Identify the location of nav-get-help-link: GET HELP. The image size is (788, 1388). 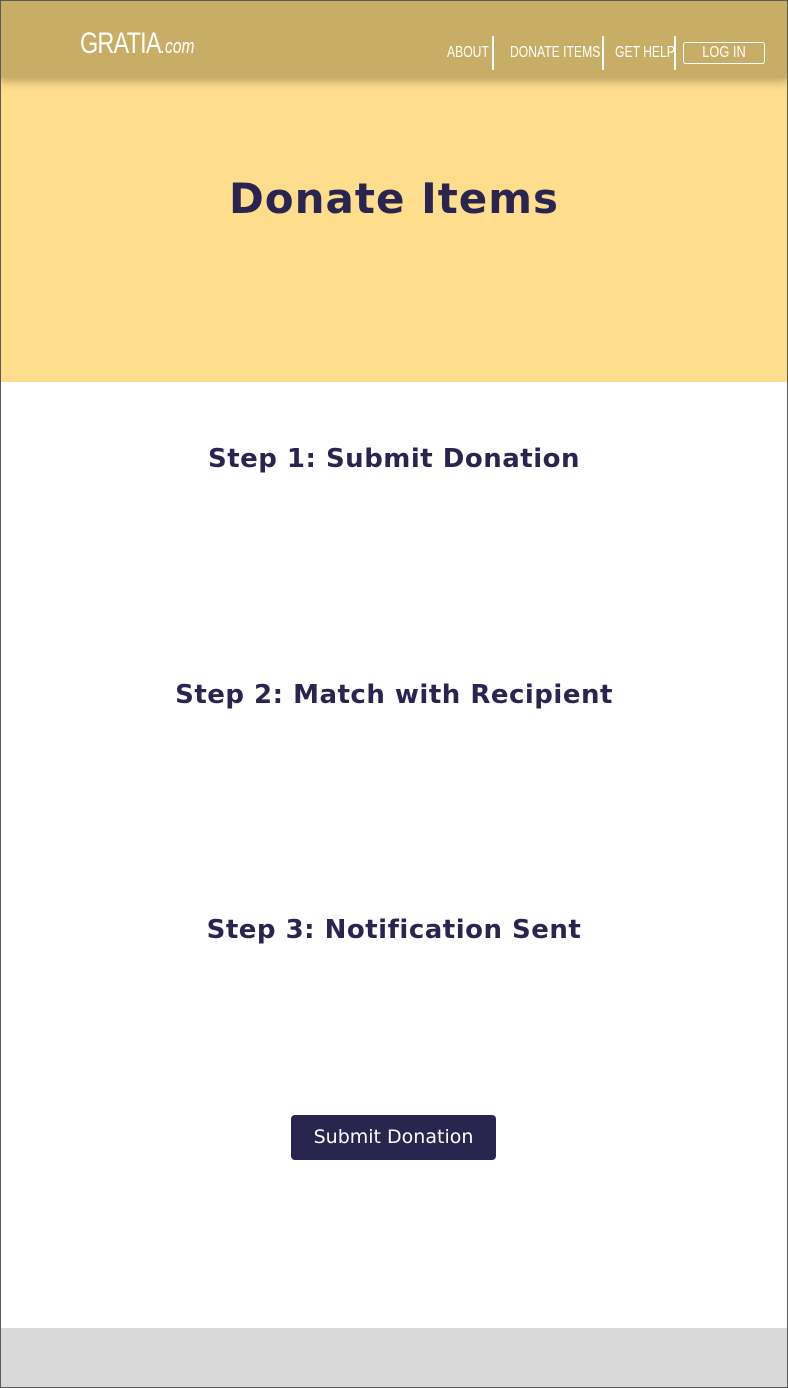
(645, 53).